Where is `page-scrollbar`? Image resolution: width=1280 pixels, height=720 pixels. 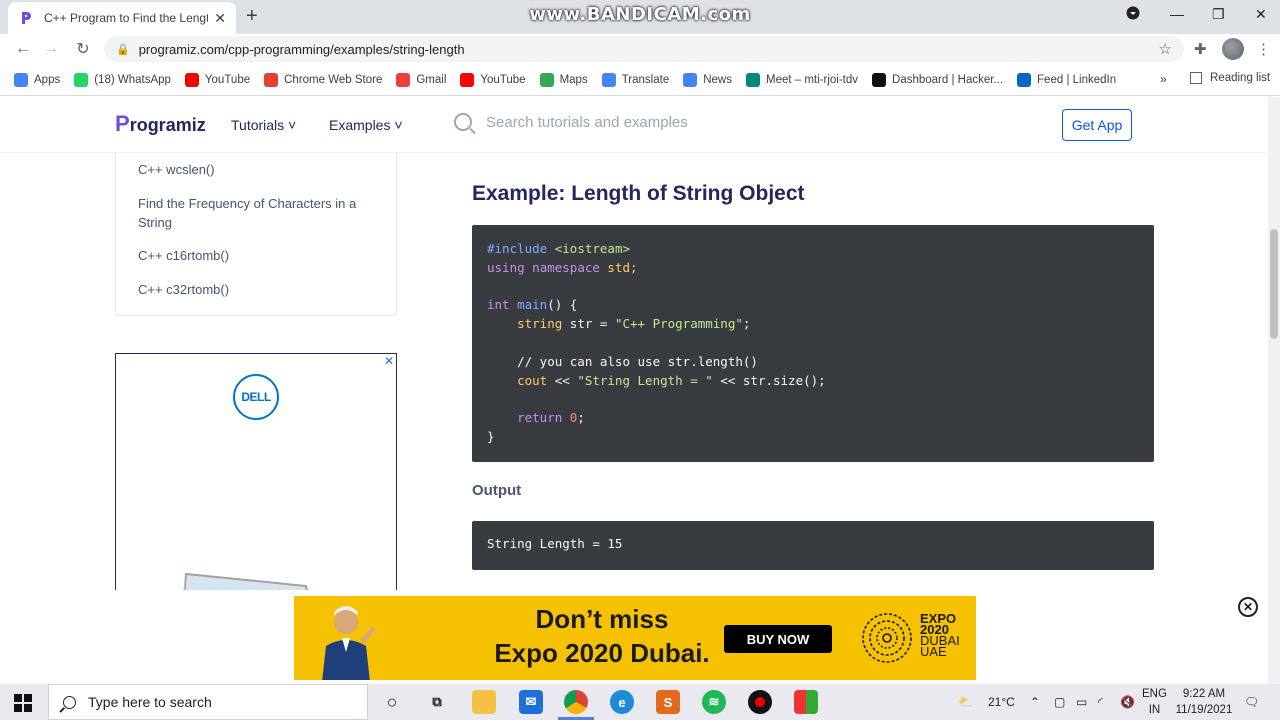
page-scrollbar is located at coordinates (1274, 390).